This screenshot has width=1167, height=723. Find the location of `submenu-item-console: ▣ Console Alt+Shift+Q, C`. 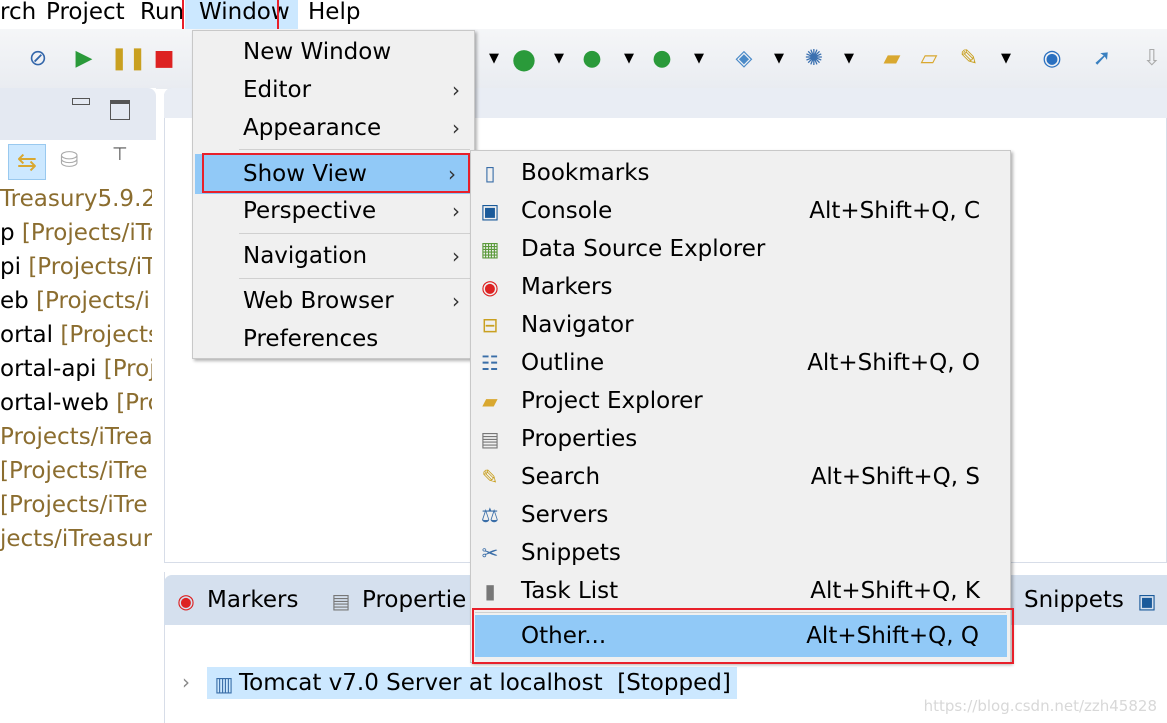

submenu-item-console: ▣ Console Alt+Shift+Q, C is located at coordinates (740, 211).